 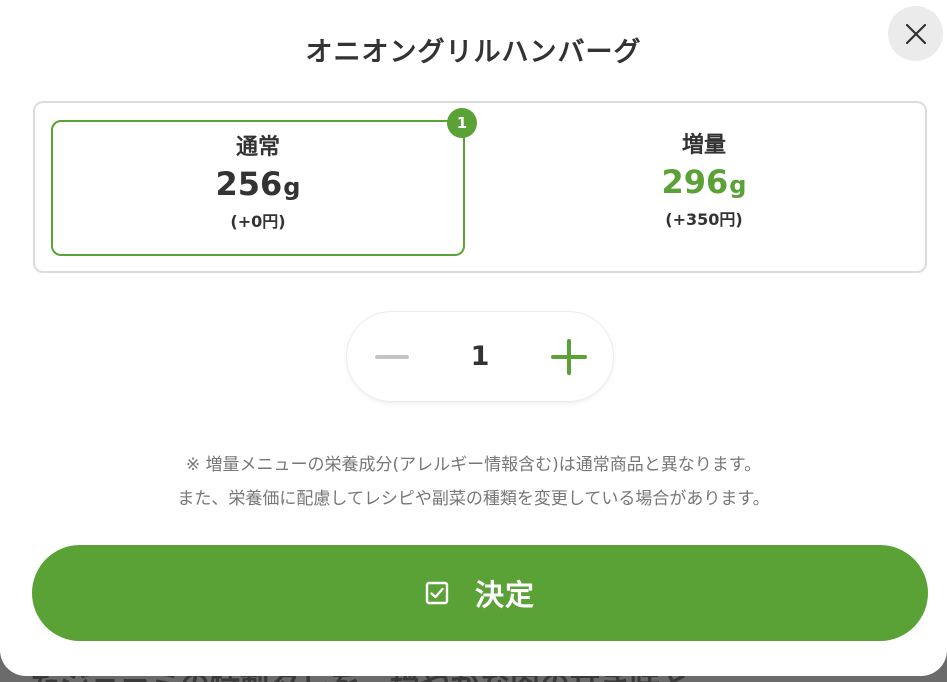 I want to click on decrease-button, so click(x=391, y=356).